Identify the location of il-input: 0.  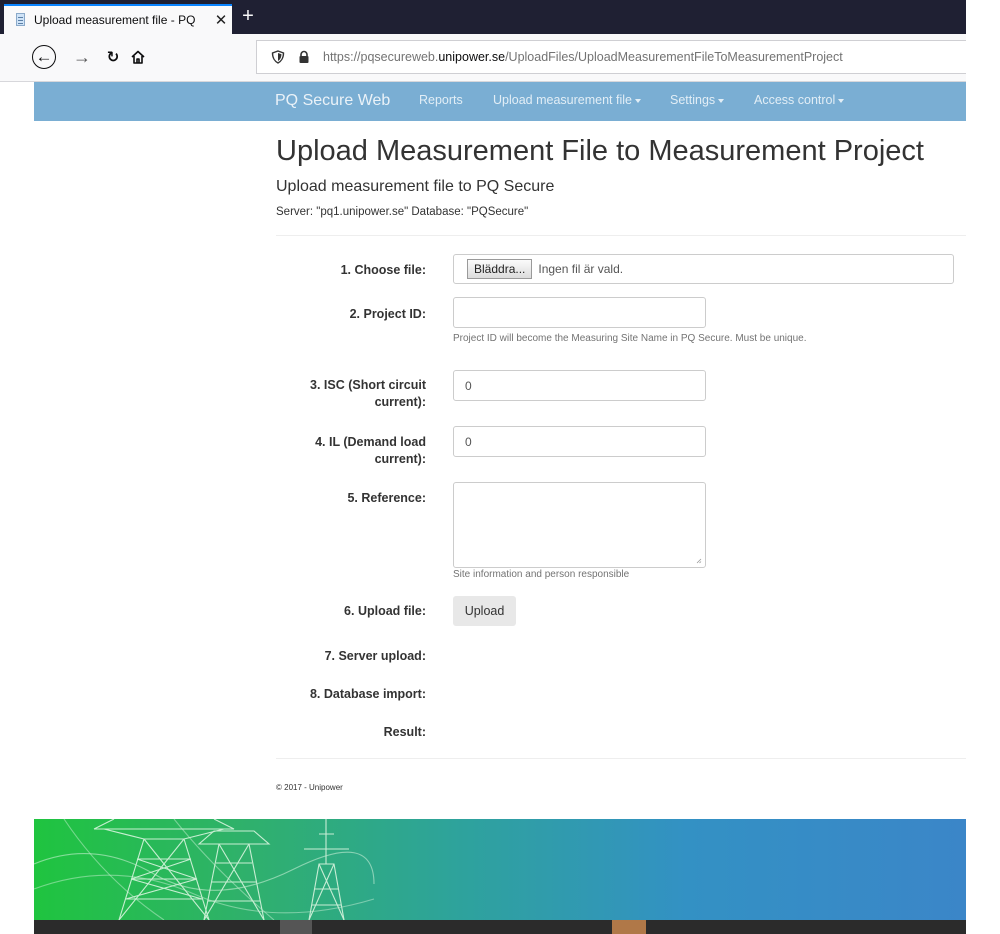
(579, 441).